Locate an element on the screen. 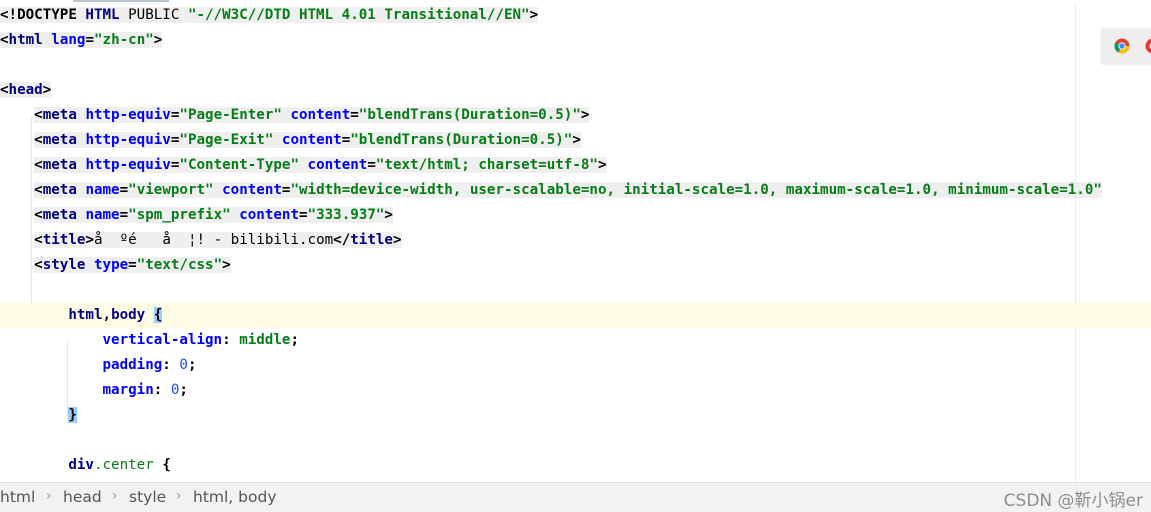 The width and height of the screenshot is (1151, 512). code-token: "Page-Exit" is located at coordinates (226, 140).